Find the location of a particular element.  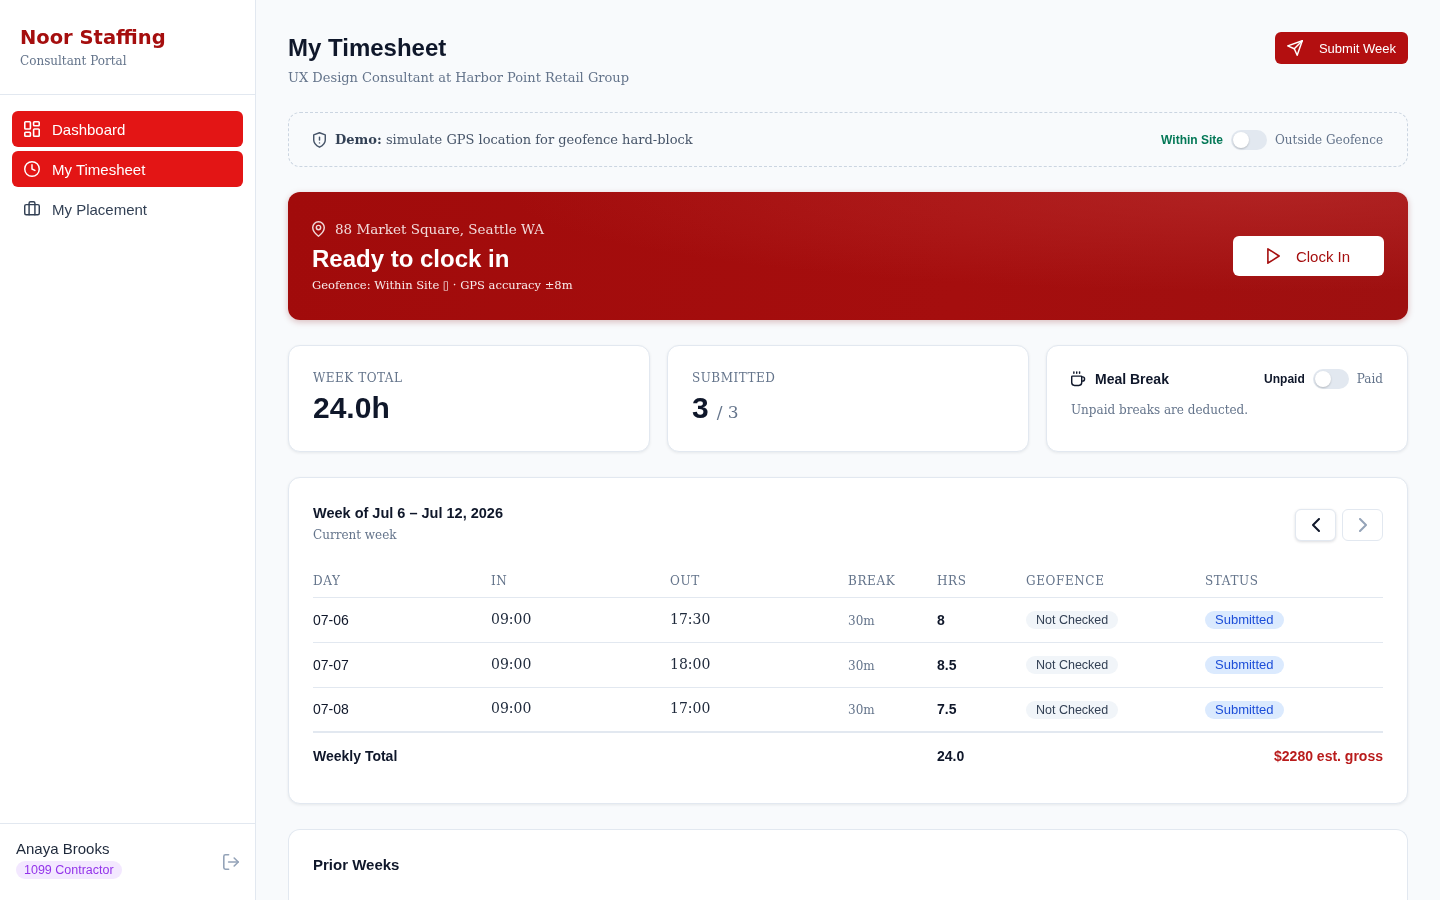

table-cell: 07-08 is located at coordinates (331, 709).